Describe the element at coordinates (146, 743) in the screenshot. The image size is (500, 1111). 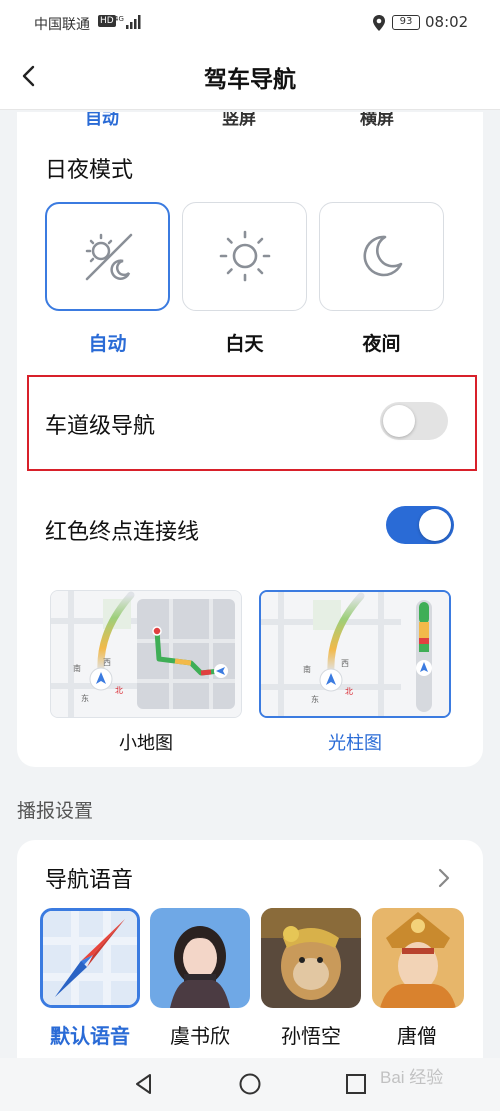
I see `mini-map-label: 小地图` at that location.